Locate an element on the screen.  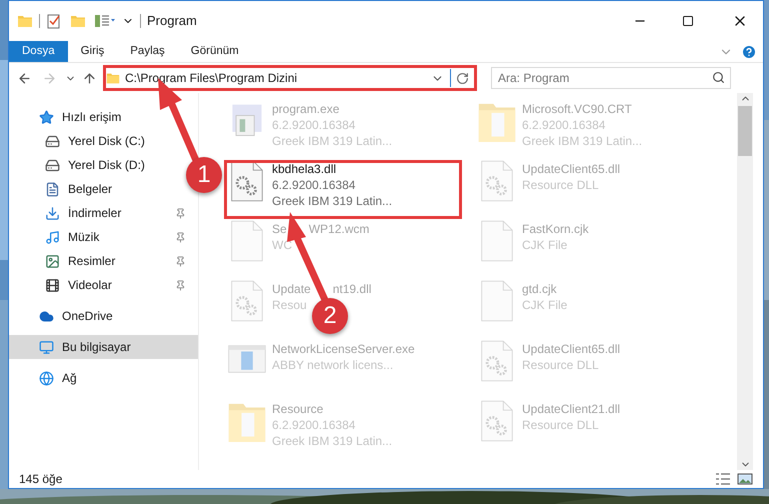
sidebar-item: Hızlı erişim is located at coordinates (92, 117).